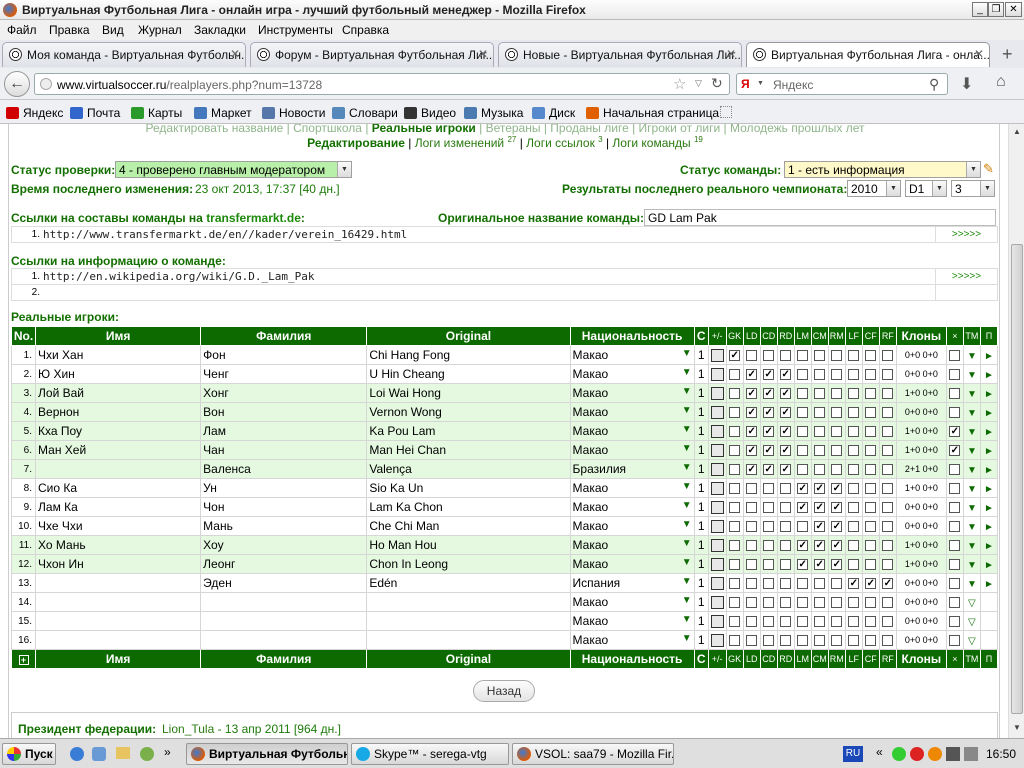  I want to click on folder-icon, so click(123, 753).